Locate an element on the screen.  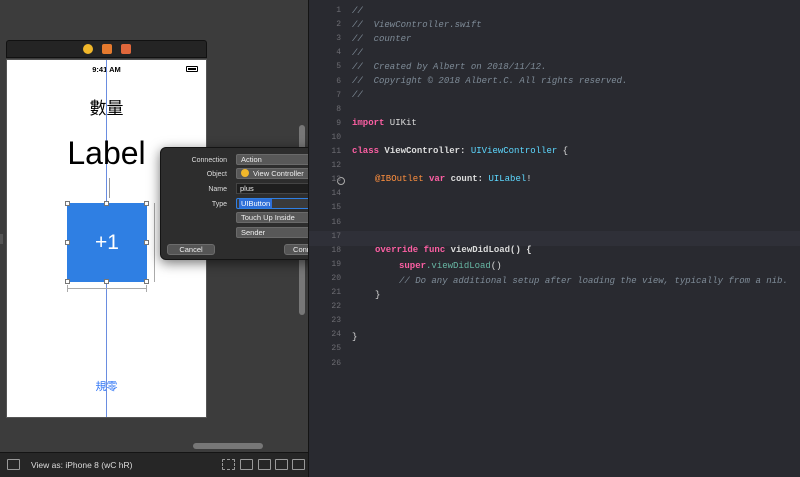
type-label: Type is located at coordinates (219, 204).